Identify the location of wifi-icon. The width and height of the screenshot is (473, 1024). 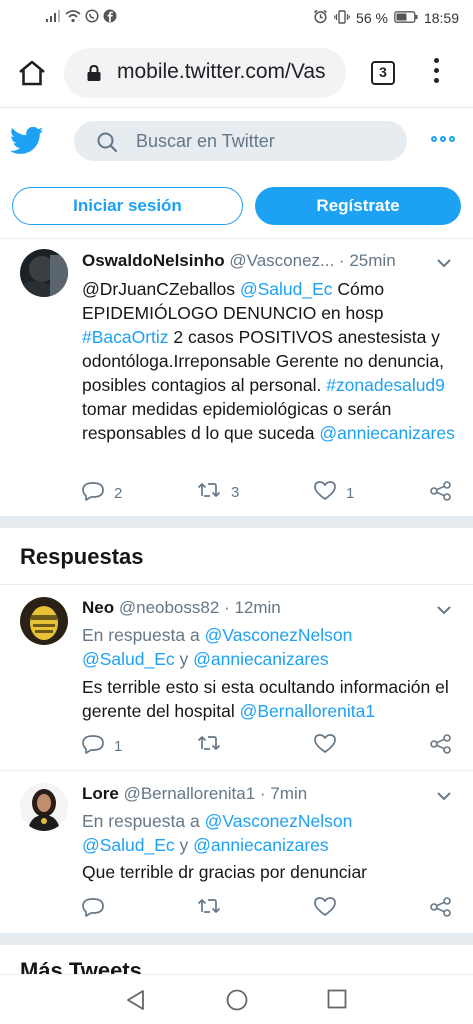
(73, 17).